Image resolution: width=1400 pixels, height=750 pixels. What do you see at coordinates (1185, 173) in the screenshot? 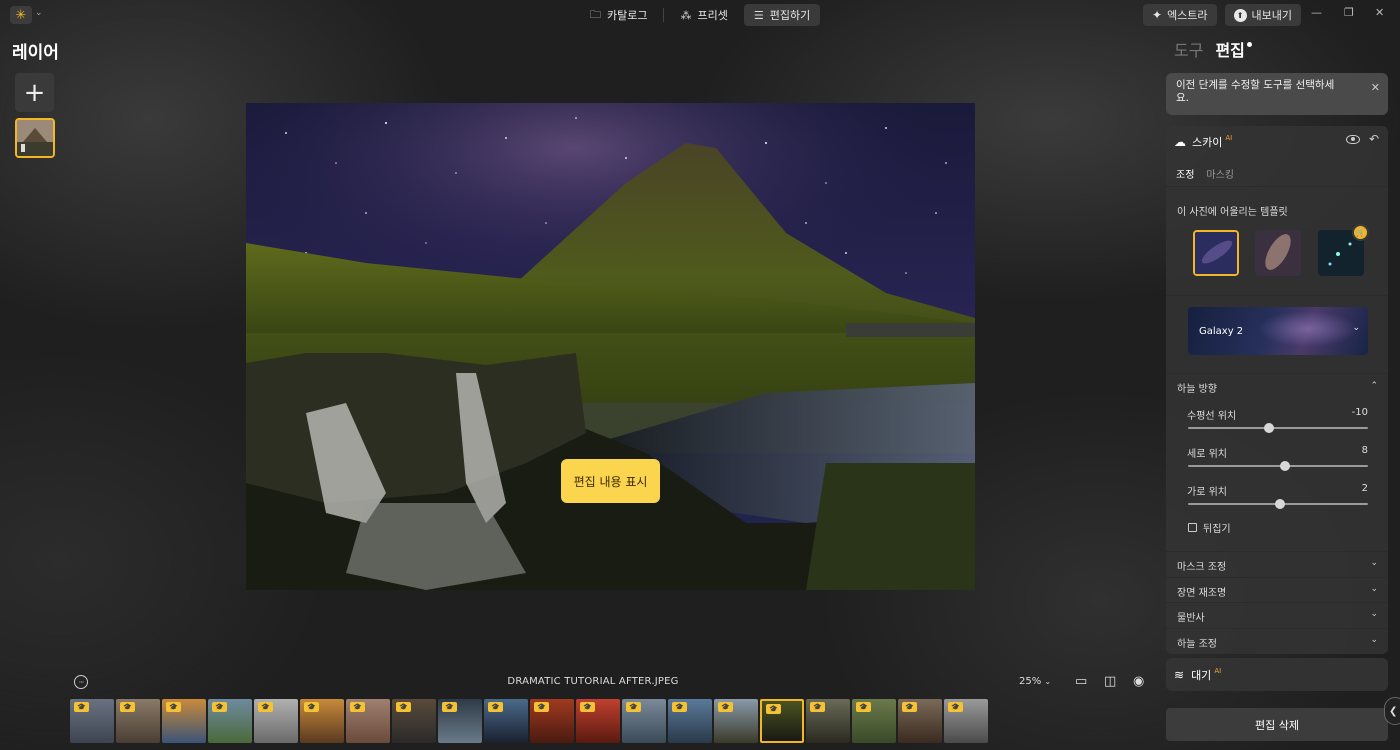
I see `tab-adjust: 조정` at bounding box center [1185, 173].